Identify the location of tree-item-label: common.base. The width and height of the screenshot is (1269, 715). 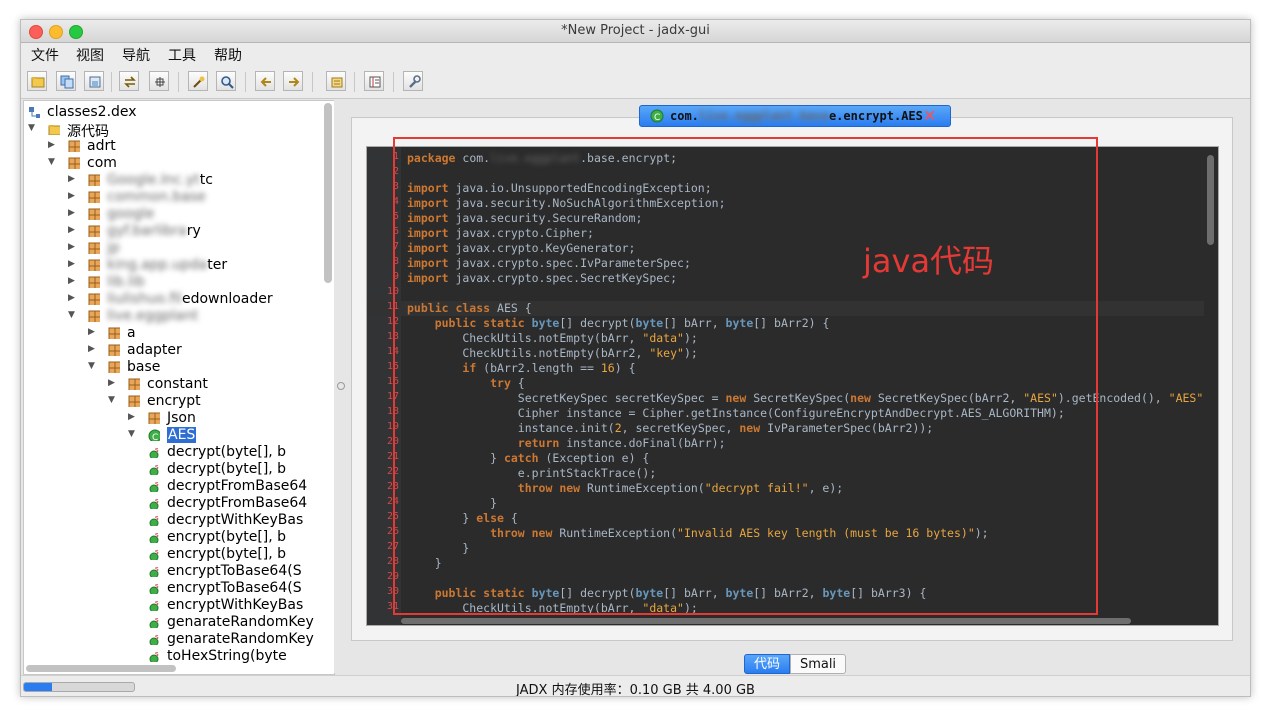
(156, 197).